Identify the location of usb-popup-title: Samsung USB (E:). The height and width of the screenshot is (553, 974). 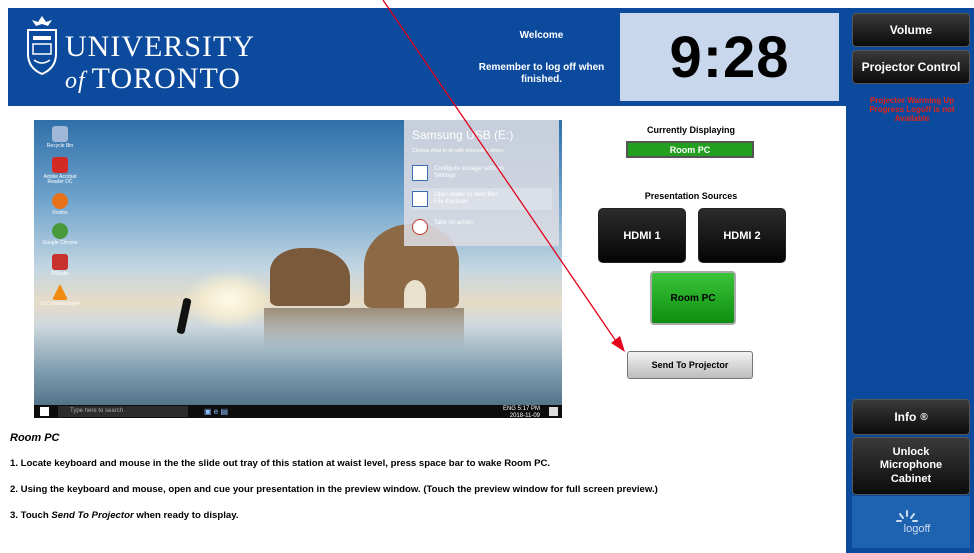
(463, 135).